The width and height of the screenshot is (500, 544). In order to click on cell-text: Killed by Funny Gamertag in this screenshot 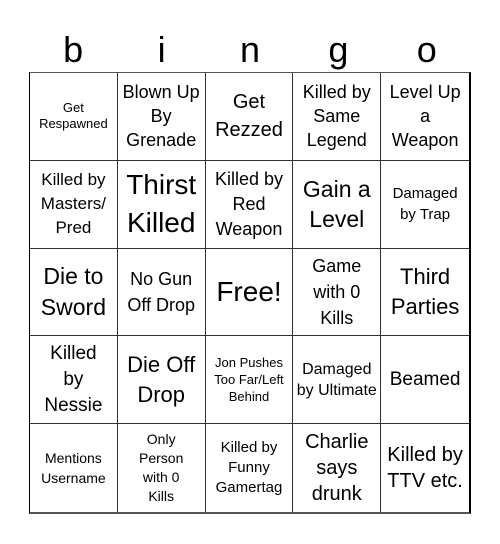, I will do `click(249, 468)`.